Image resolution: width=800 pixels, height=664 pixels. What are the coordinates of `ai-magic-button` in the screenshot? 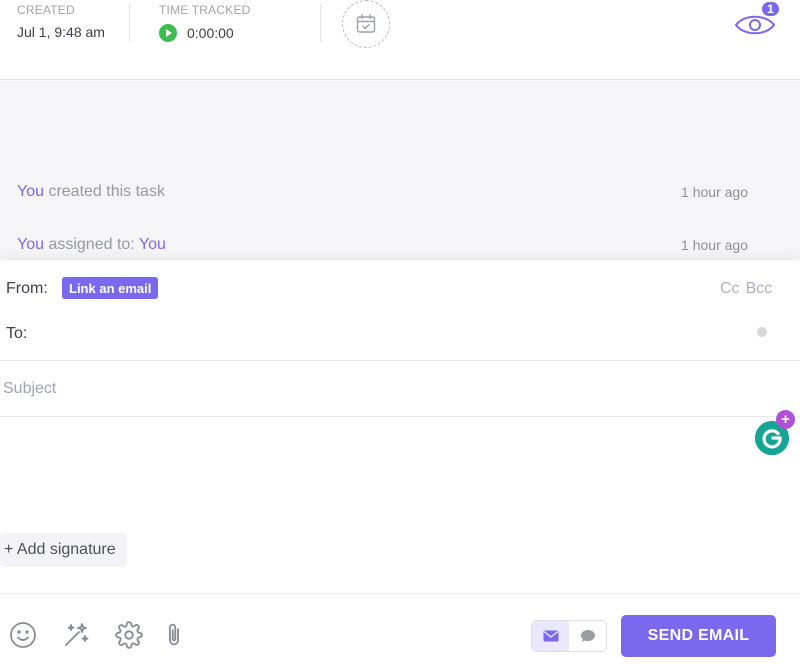 It's located at (76, 635).